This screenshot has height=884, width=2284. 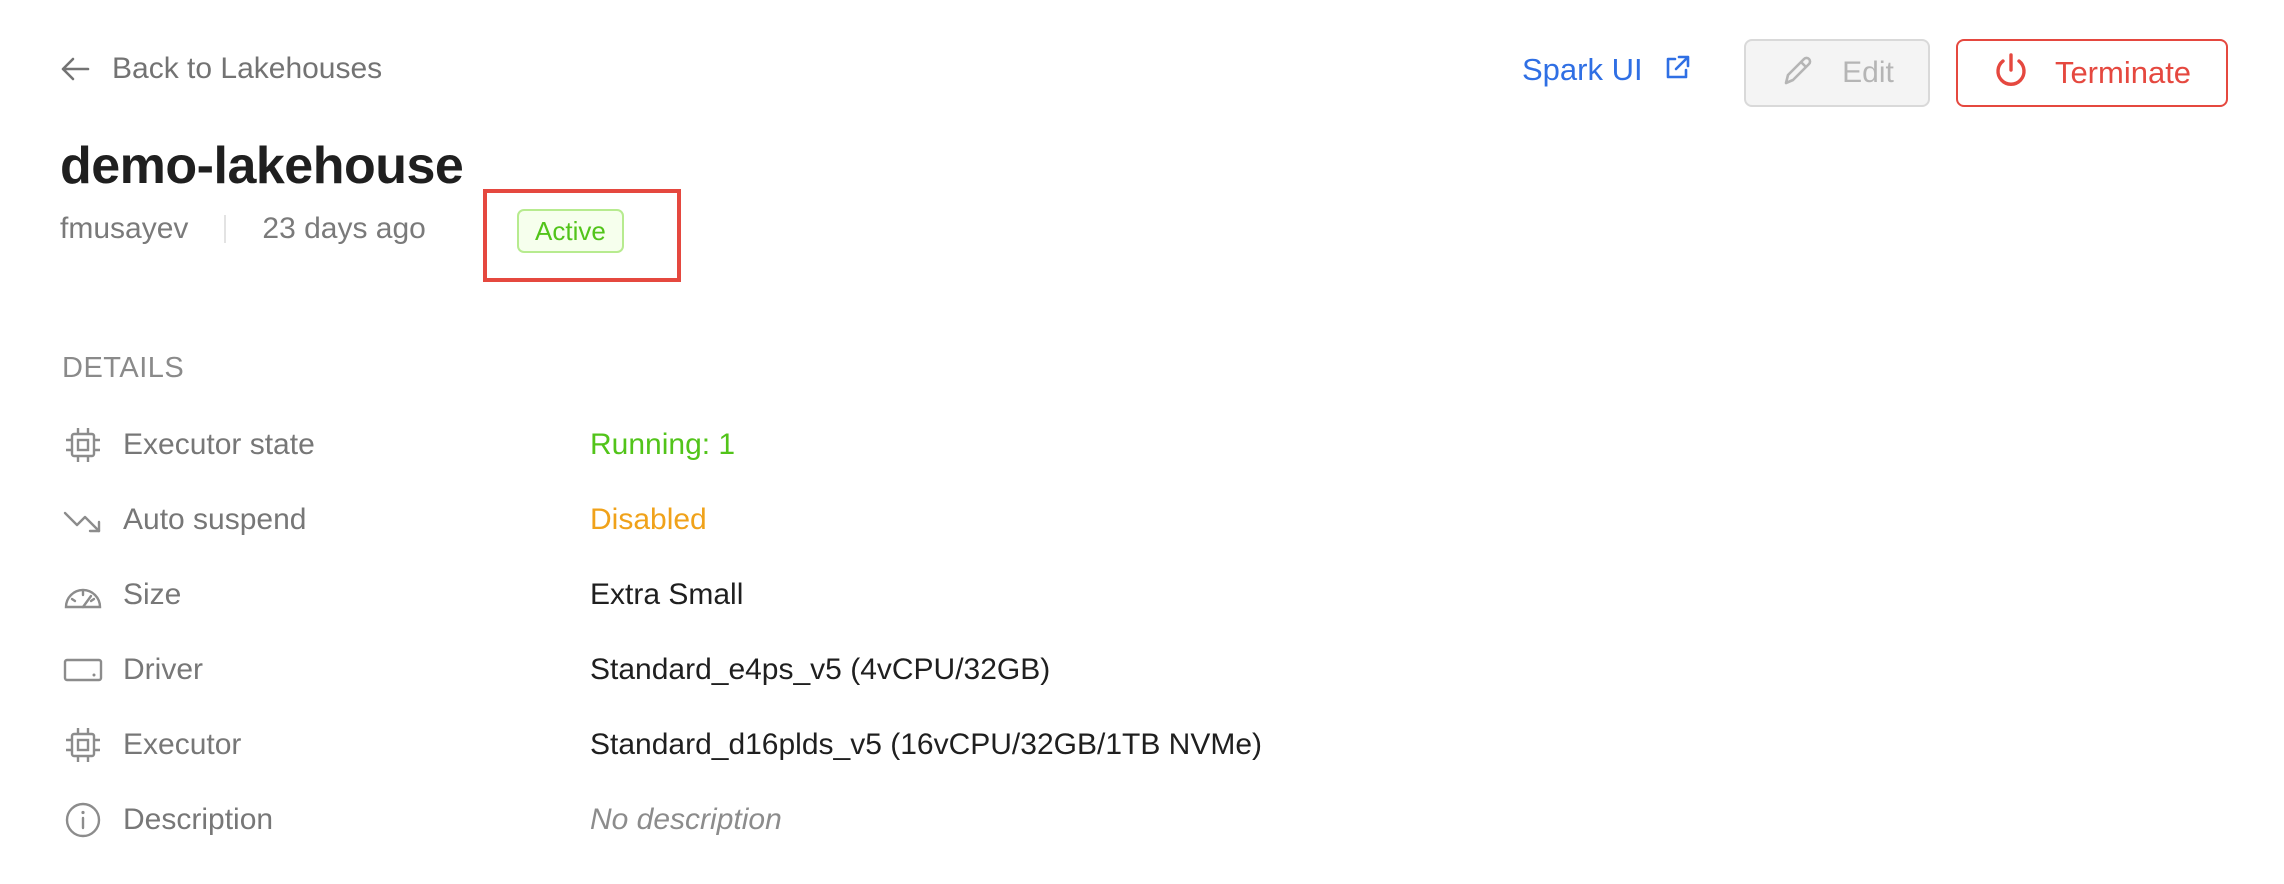 I want to click on terminate-button-label: Terminate, so click(x=2123, y=72).